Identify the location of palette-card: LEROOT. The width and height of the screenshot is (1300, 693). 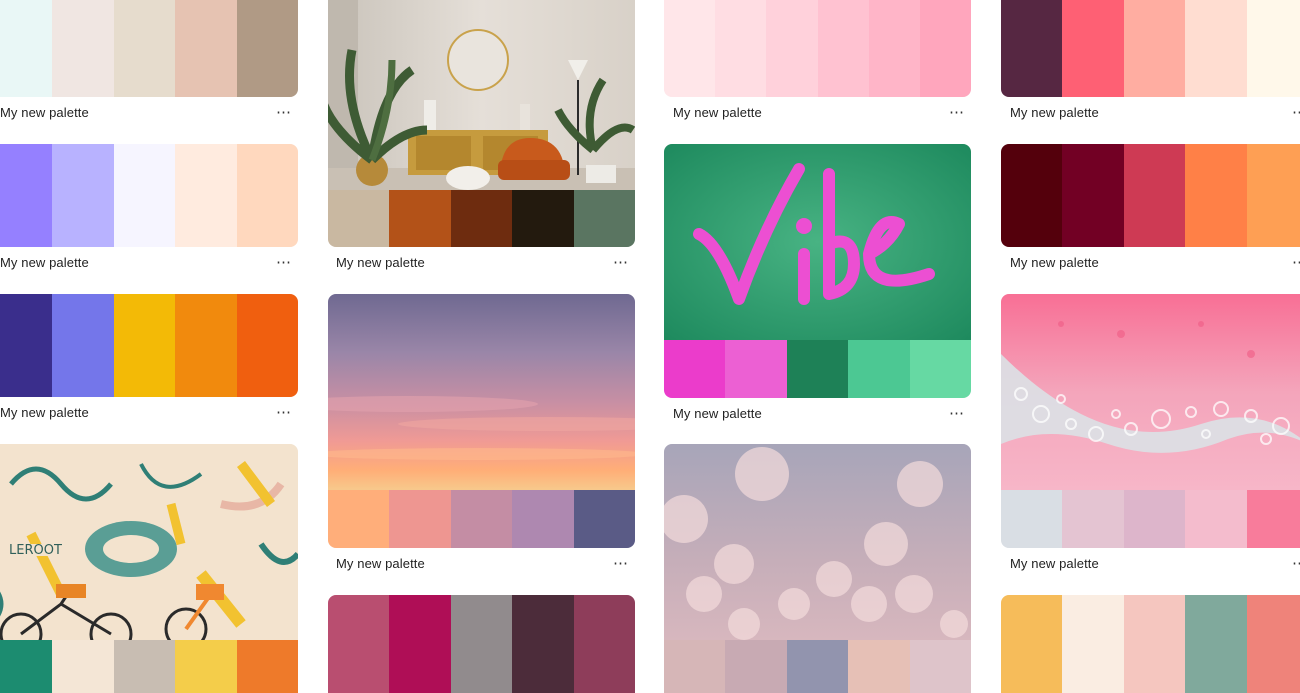
(149, 568).